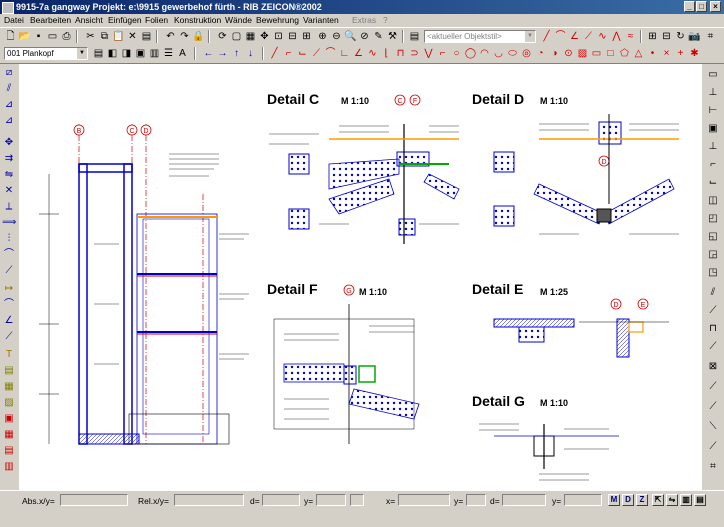 This screenshot has width=724, height=527. What do you see at coordinates (498, 53) in the screenshot?
I see `draw-arc3-icon: ◡` at bounding box center [498, 53].